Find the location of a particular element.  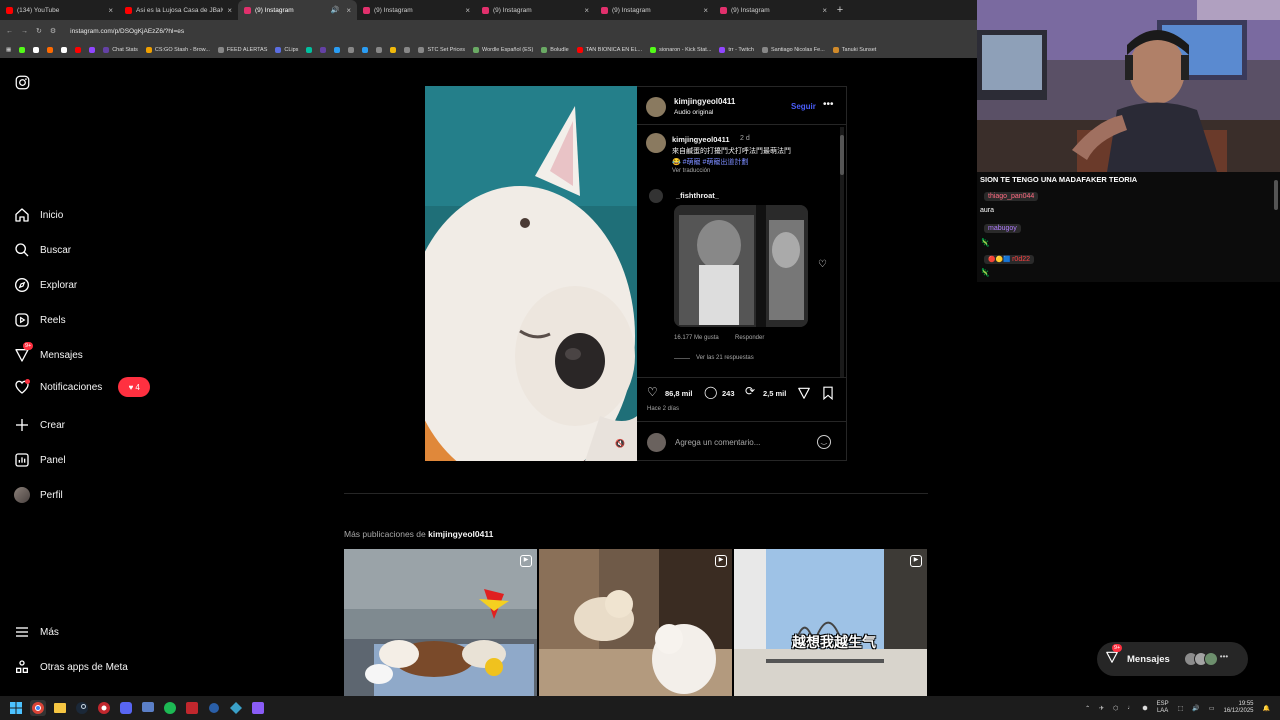

nav-mensajes: 9+ Mensajes is located at coordinates (48, 352).